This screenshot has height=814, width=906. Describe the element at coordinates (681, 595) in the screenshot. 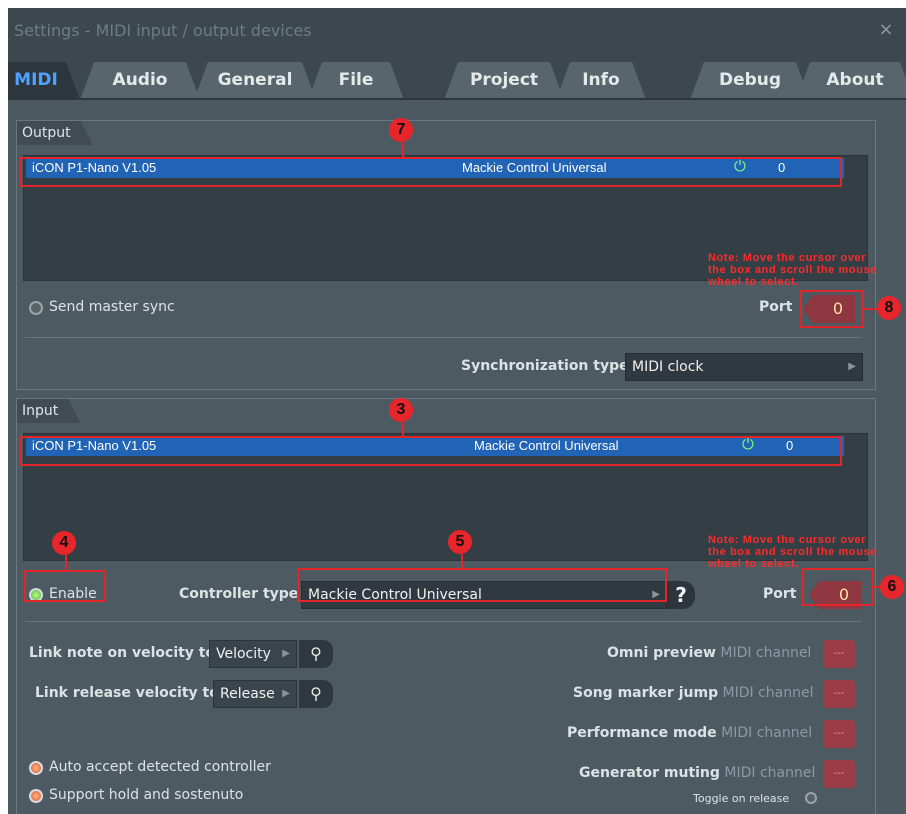

I see `help-button: ?` at that location.